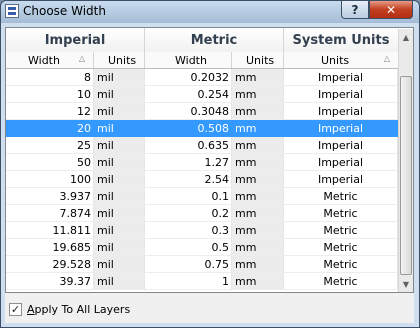 This screenshot has height=328, width=420. What do you see at coordinates (188, 179) in the screenshot?
I see `metric-width-cell: 2.54` at bounding box center [188, 179].